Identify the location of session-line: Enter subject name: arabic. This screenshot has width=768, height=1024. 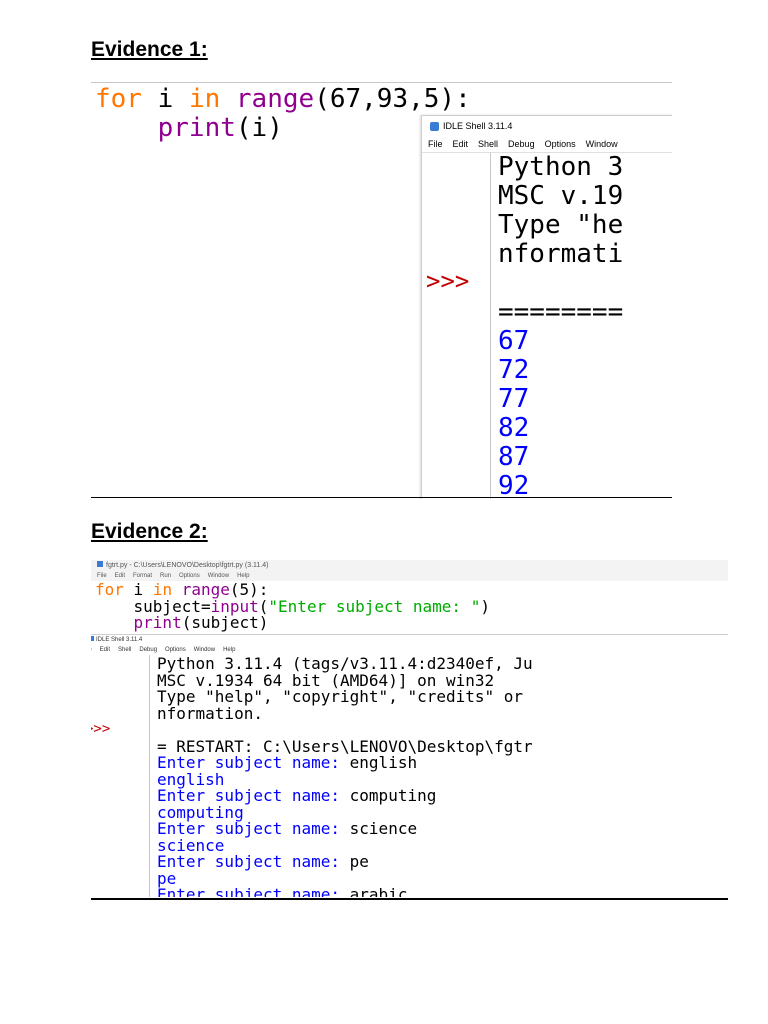
(282, 891).